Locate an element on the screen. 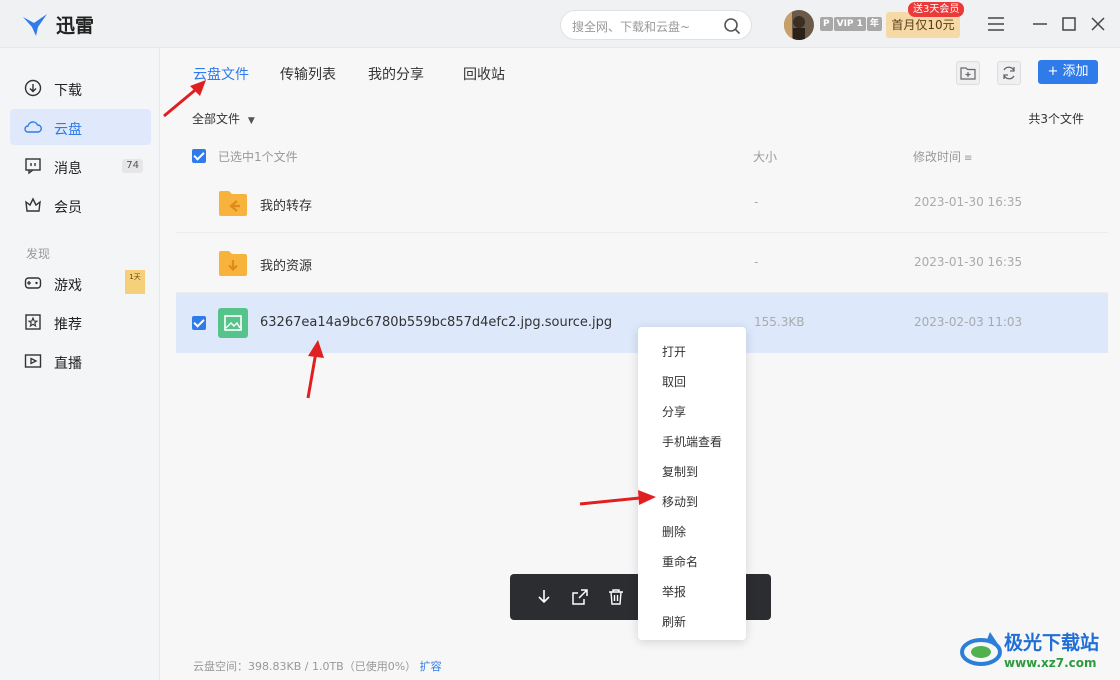 The image size is (1120, 680). resource-folder-icon is located at coordinates (233, 263).